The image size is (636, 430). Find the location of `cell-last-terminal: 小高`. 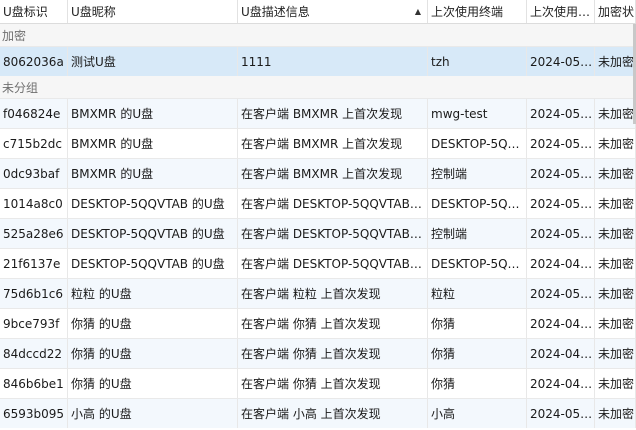

cell-last-terminal: 小高 is located at coordinates (477, 413).